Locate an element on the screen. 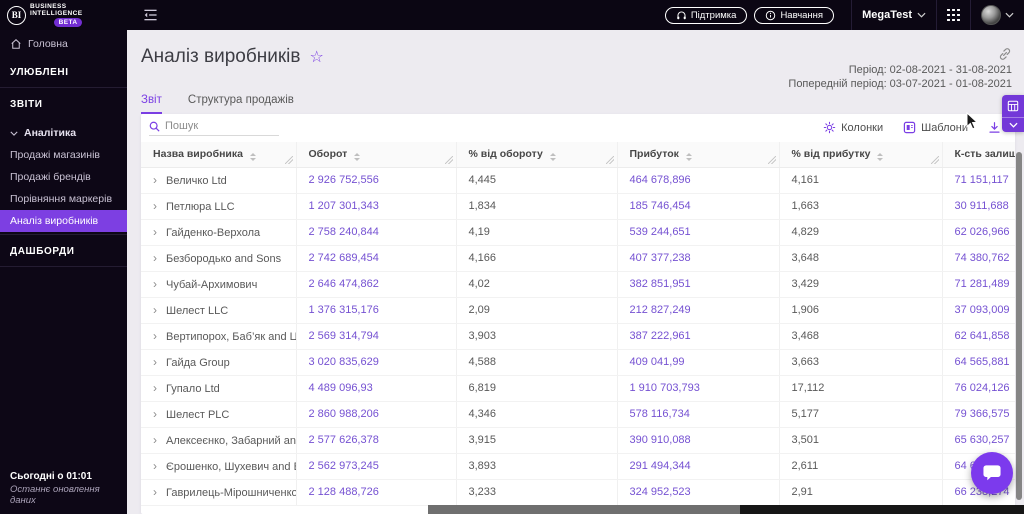  sidebar-item-store-sales: Продажі магазинів is located at coordinates (63, 155).